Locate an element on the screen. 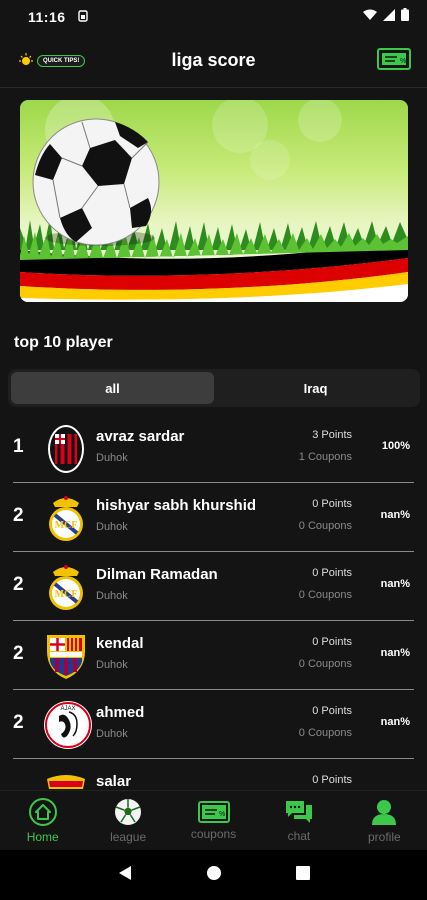 This screenshot has width=427, height=900. coupon-button: % is located at coordinates (394, 61).